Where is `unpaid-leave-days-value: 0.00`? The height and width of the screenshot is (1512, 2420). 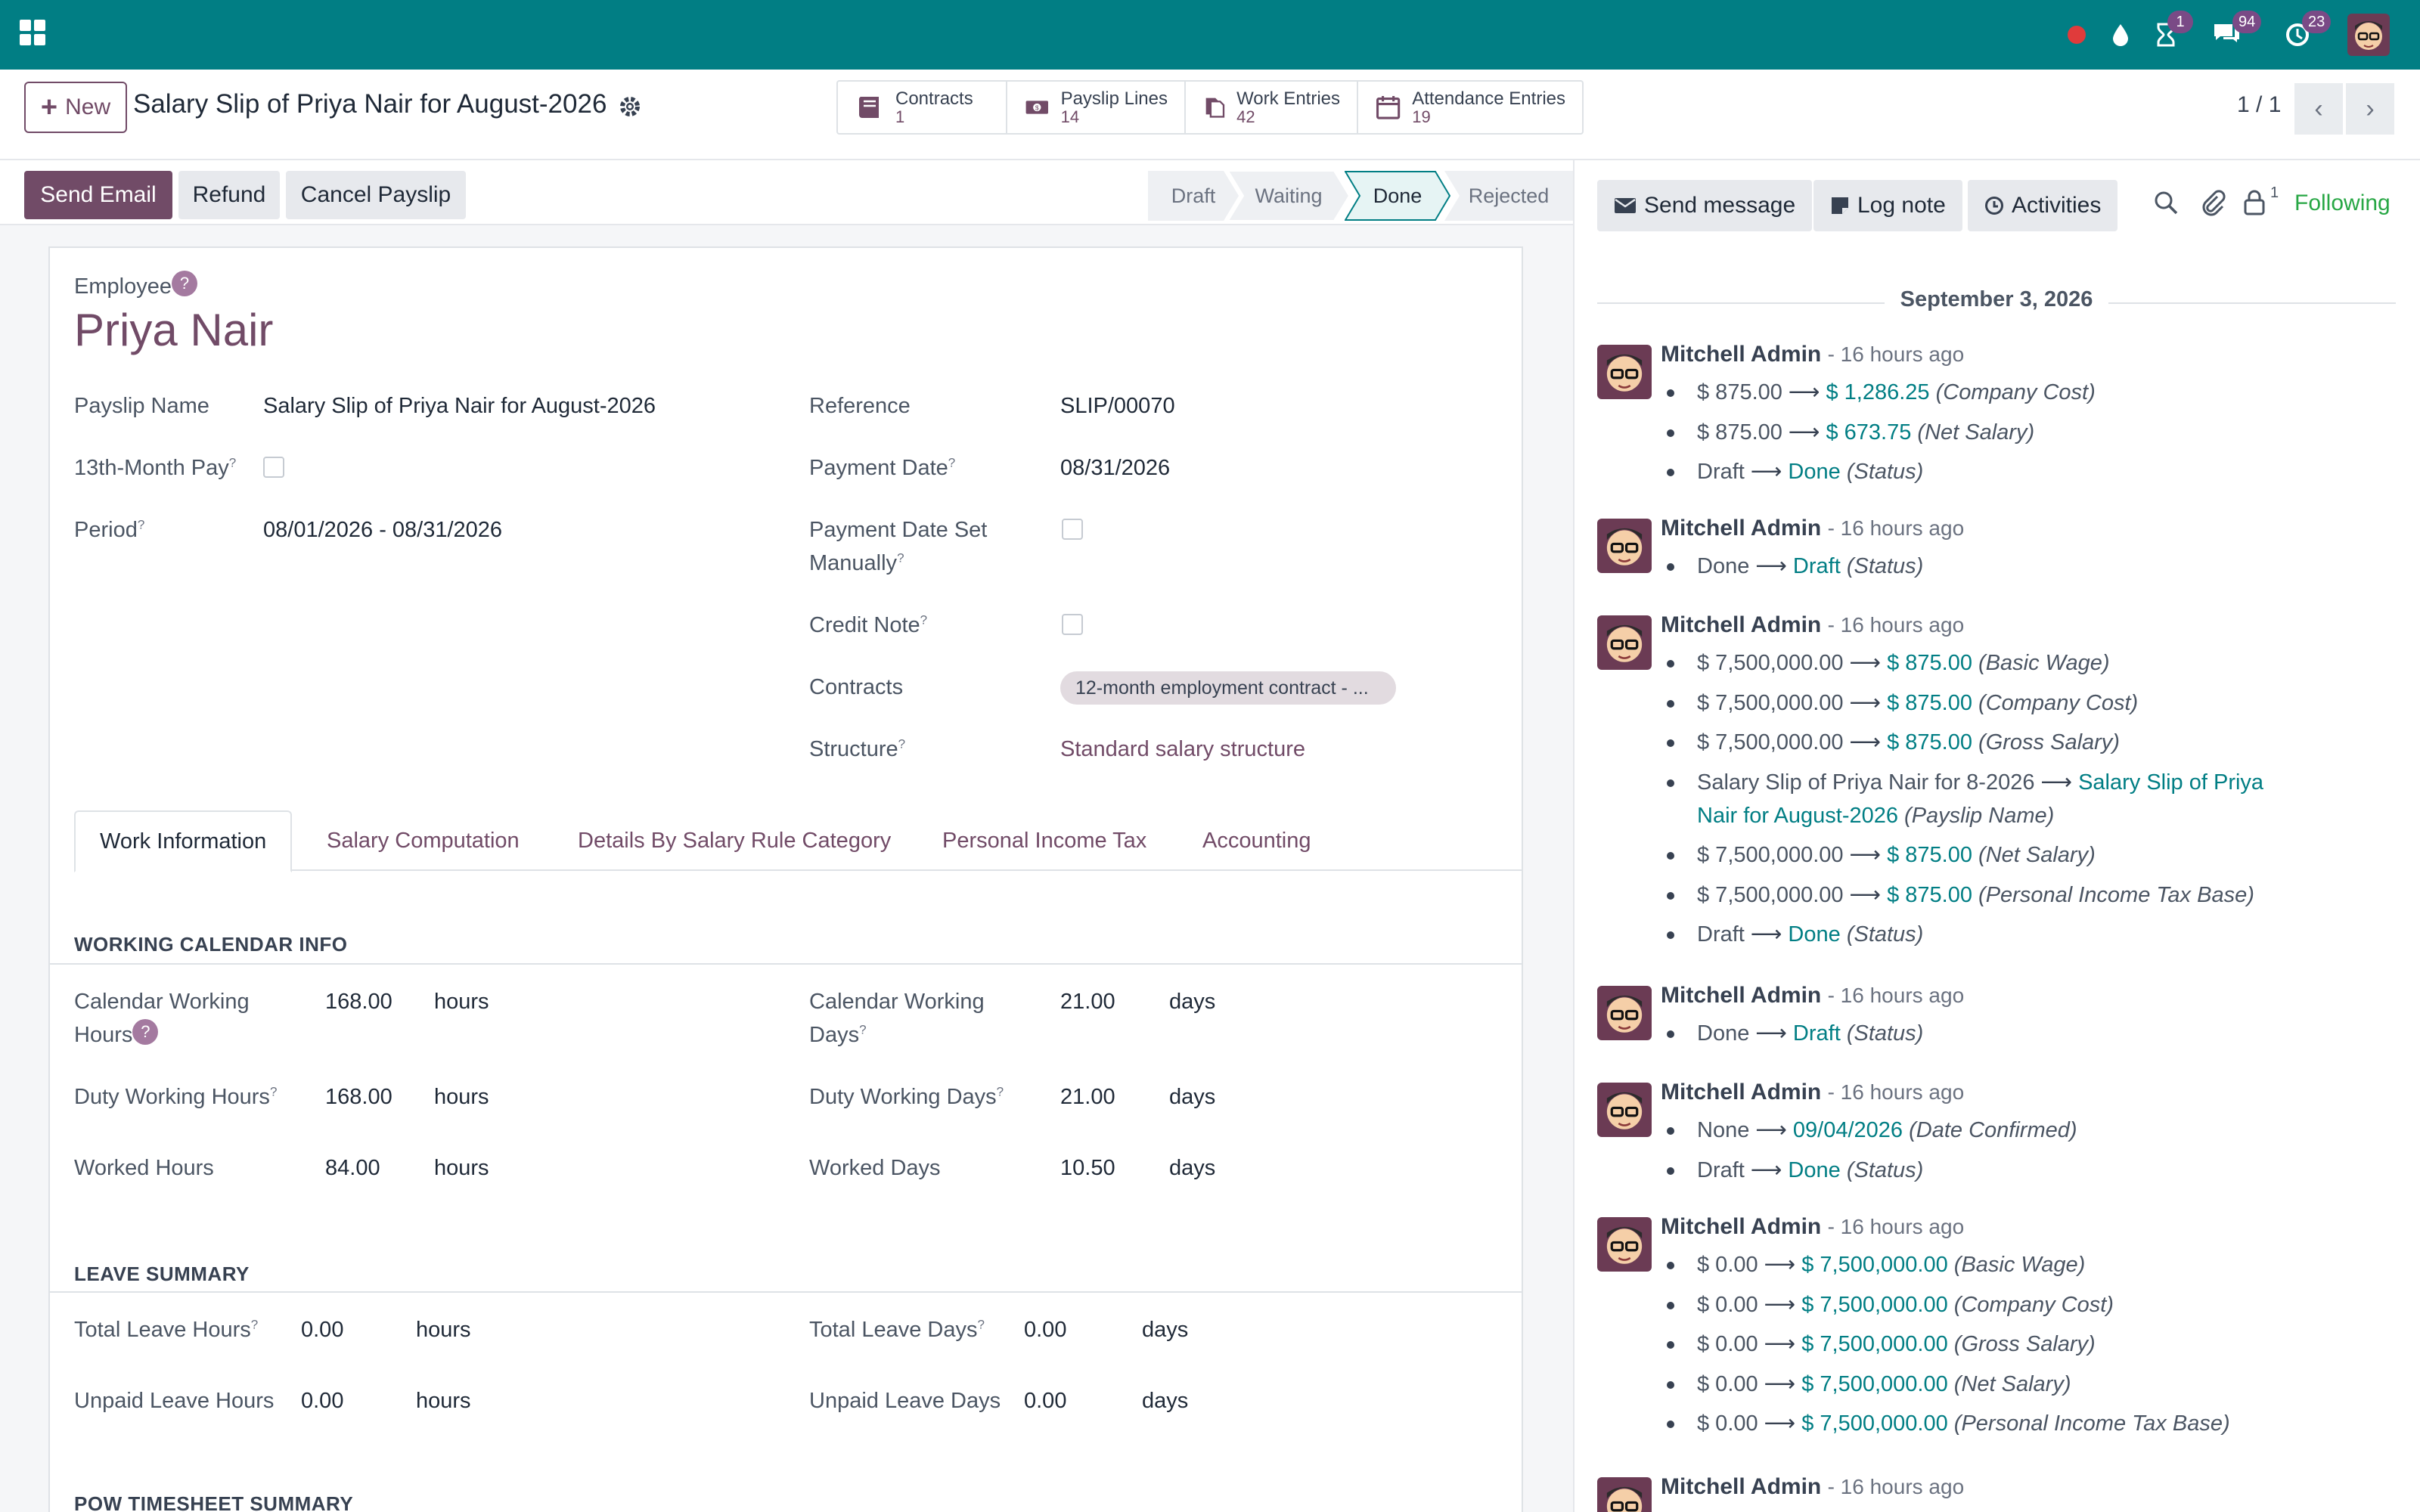 unpaid-leave-days-value: 0.00 is located at coordinates (1045, 1401).